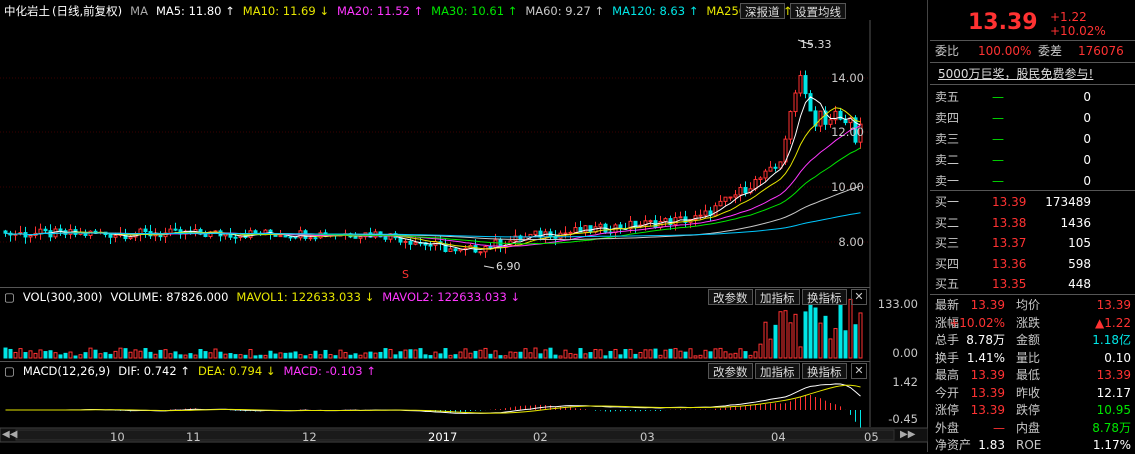  I want to click on buy-label: 买五, so click(947, 284).